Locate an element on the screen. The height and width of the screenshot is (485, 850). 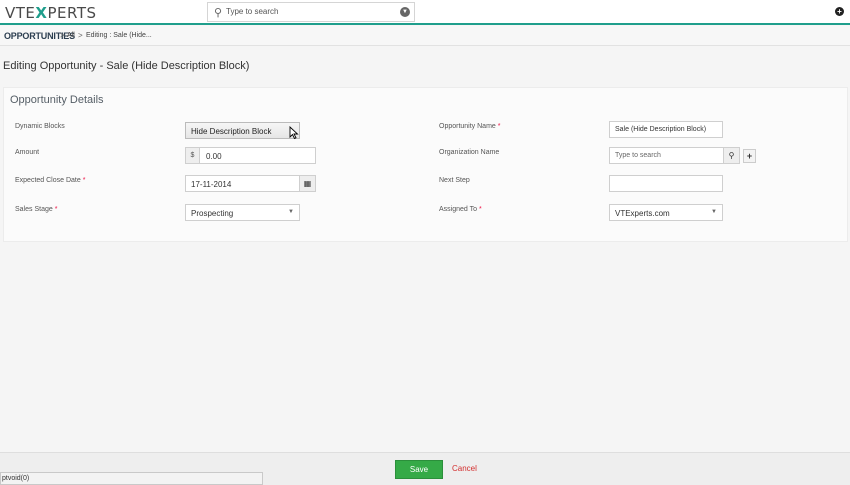
expected-close-date-field: 17-11-2014 ▦ is located at coordinates (250, 183).